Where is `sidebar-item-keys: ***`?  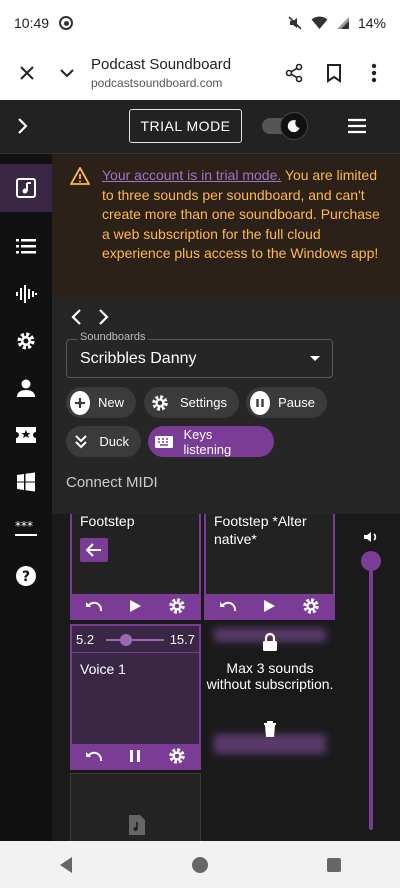
sidebar-item-keys: *** is located at coordinates (26, 529).